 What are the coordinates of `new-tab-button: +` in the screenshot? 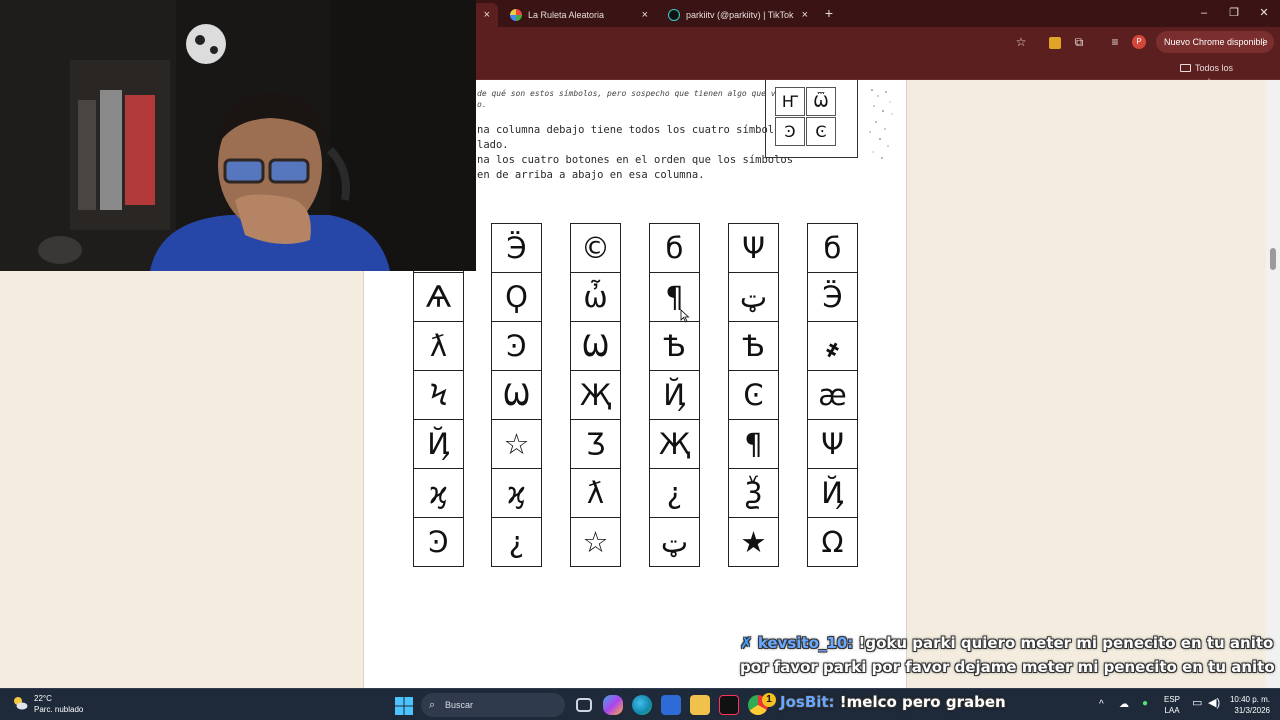 It's located at (829, 13).